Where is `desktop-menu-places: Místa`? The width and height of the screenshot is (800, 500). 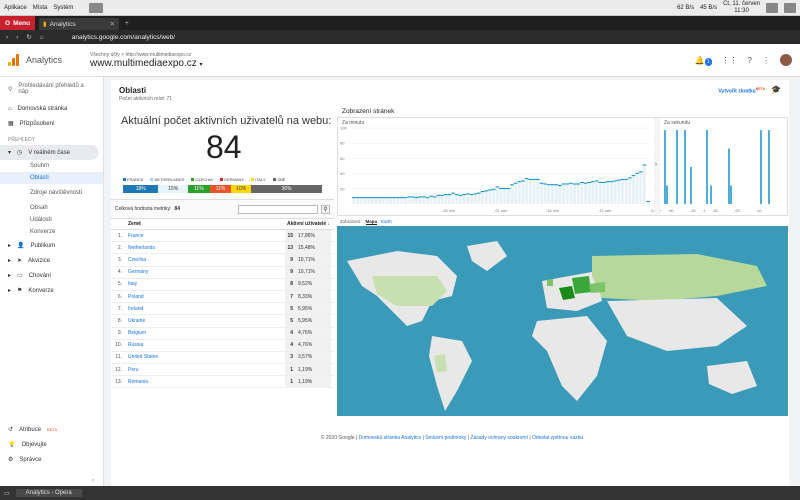
desktop-menu-places: Místa is located at coordinates (40, 8).